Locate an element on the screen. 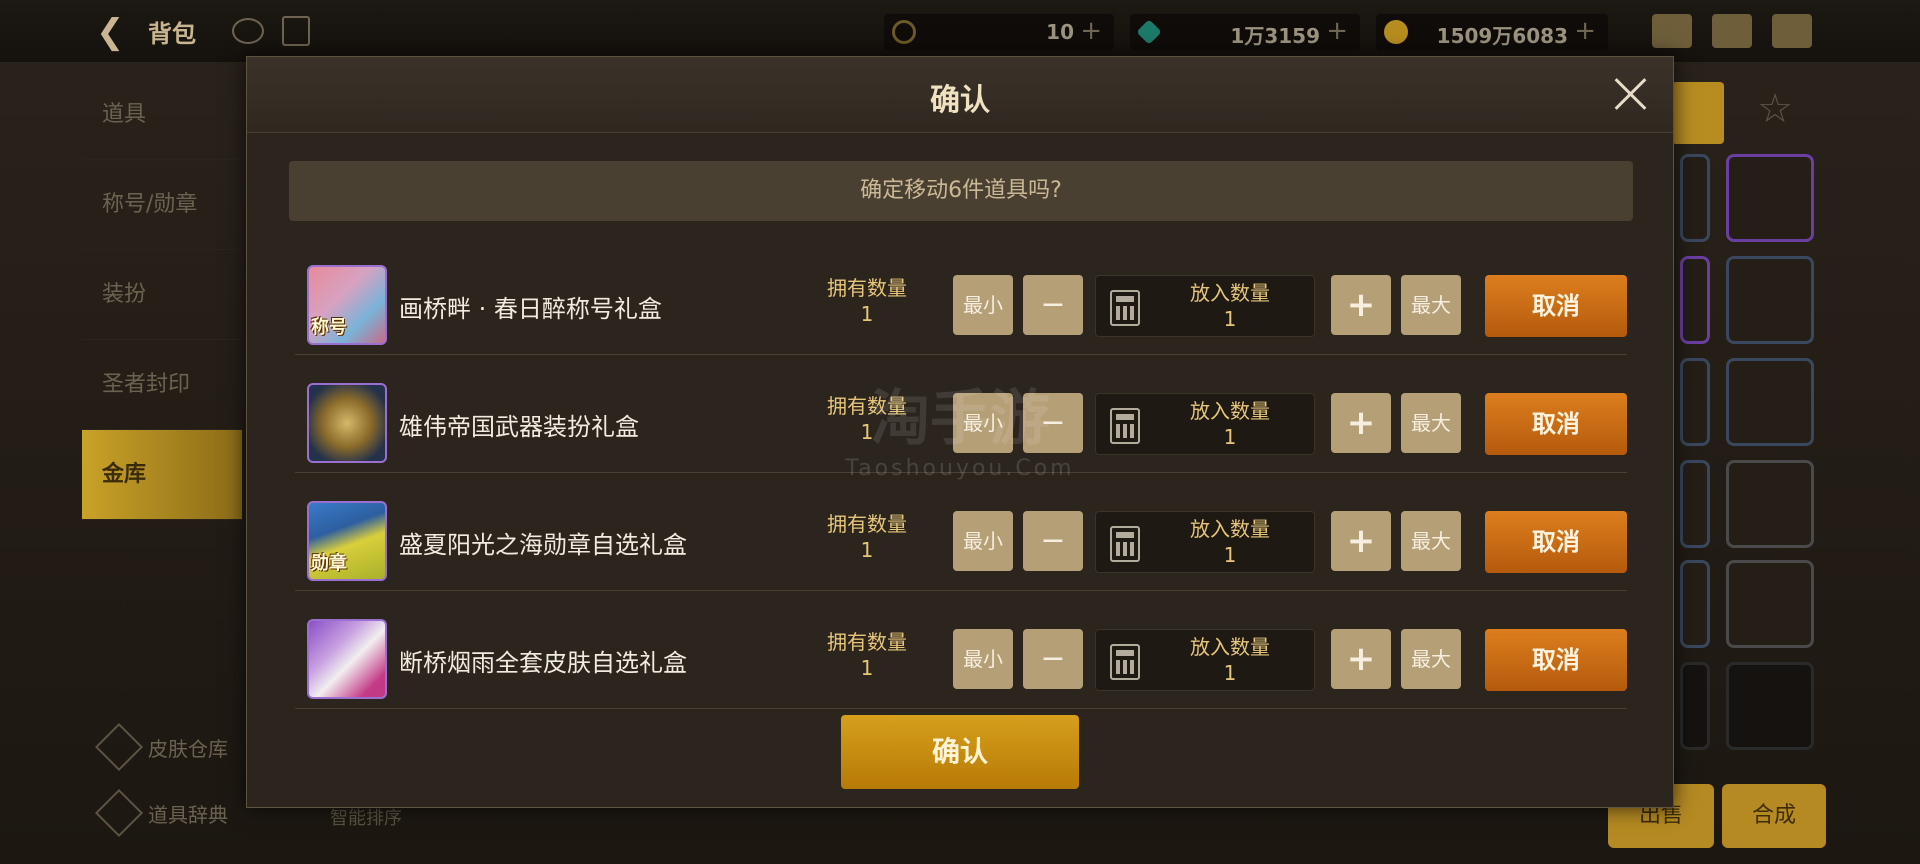 The image size is (1920, 864). gold-coin-icon is located at coordinates (1396, 32).